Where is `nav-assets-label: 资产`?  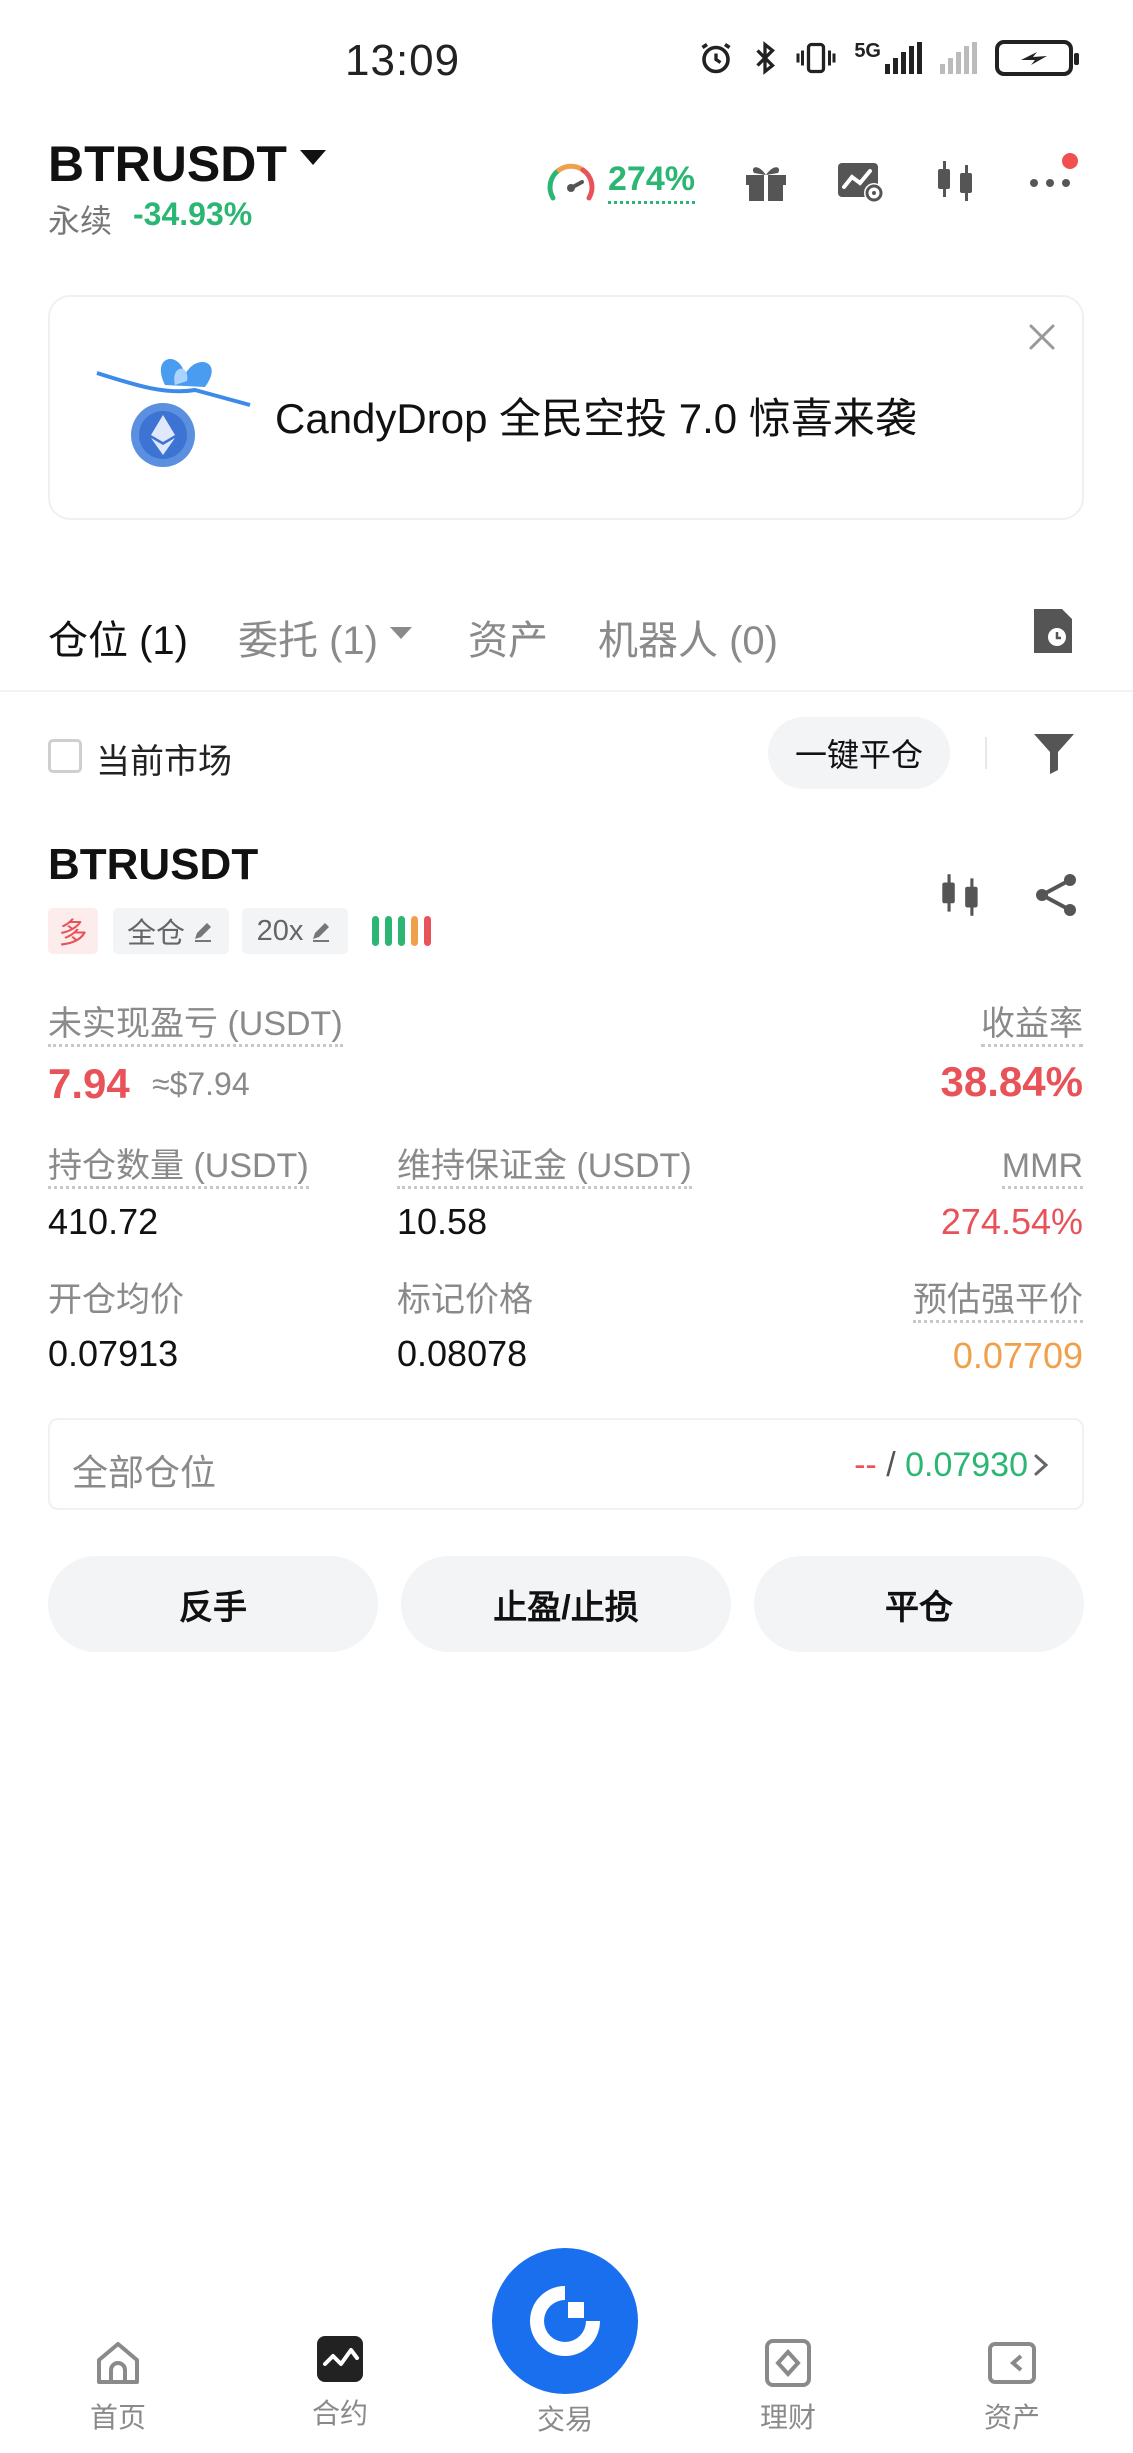
nav-assets-label: 资产 is located at coordinates (1011, 2417).